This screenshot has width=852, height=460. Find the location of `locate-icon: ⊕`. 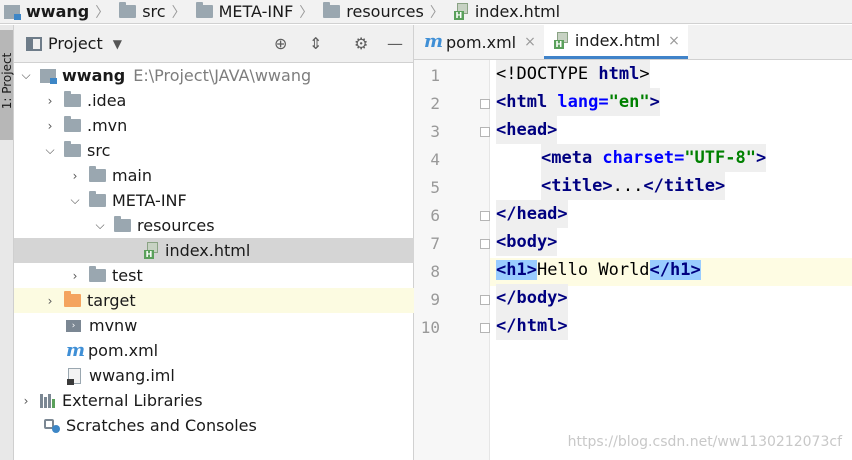

locate-icon: ⊕ is located at coordinates (280, 44).